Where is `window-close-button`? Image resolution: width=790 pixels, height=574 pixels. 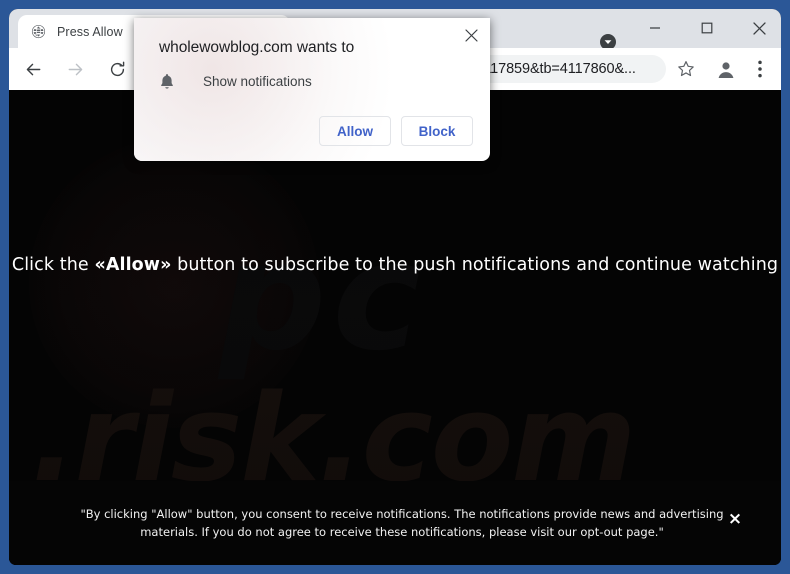
window-close-button is located at coordinates (759, 28).